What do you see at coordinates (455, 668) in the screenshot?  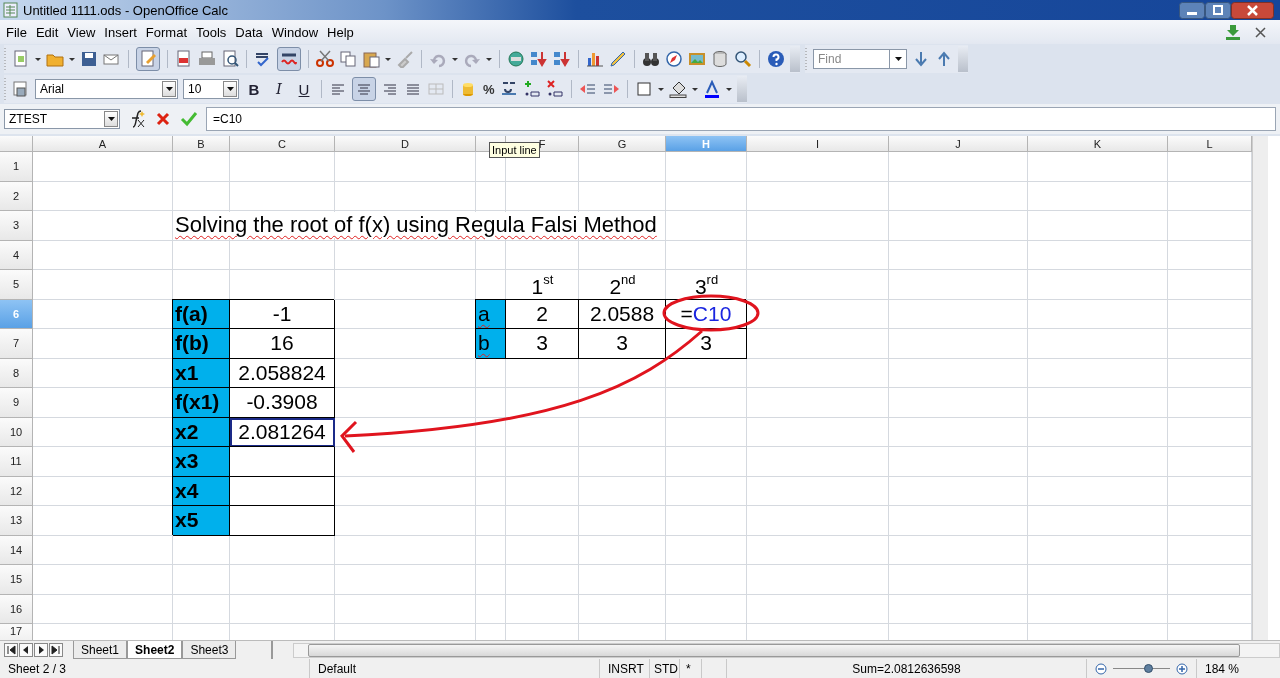 I see `page-style: Default` at bounding box center [455, 668].